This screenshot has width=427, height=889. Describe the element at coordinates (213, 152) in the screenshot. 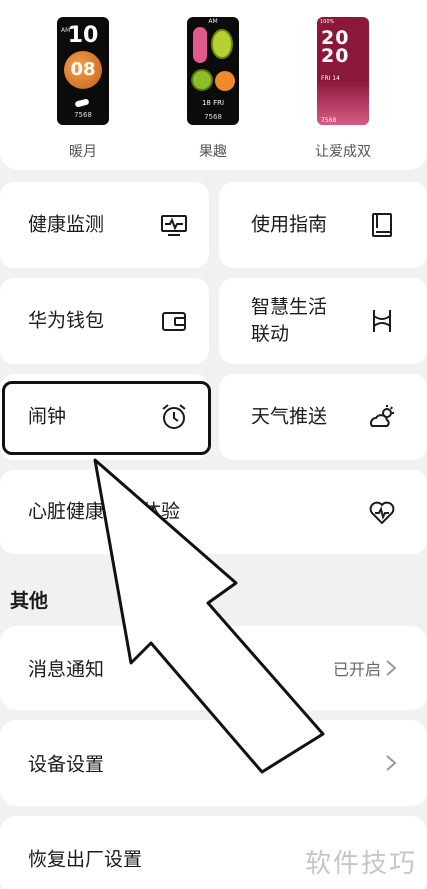

I see `watch-face-label: 果趣` at that location.